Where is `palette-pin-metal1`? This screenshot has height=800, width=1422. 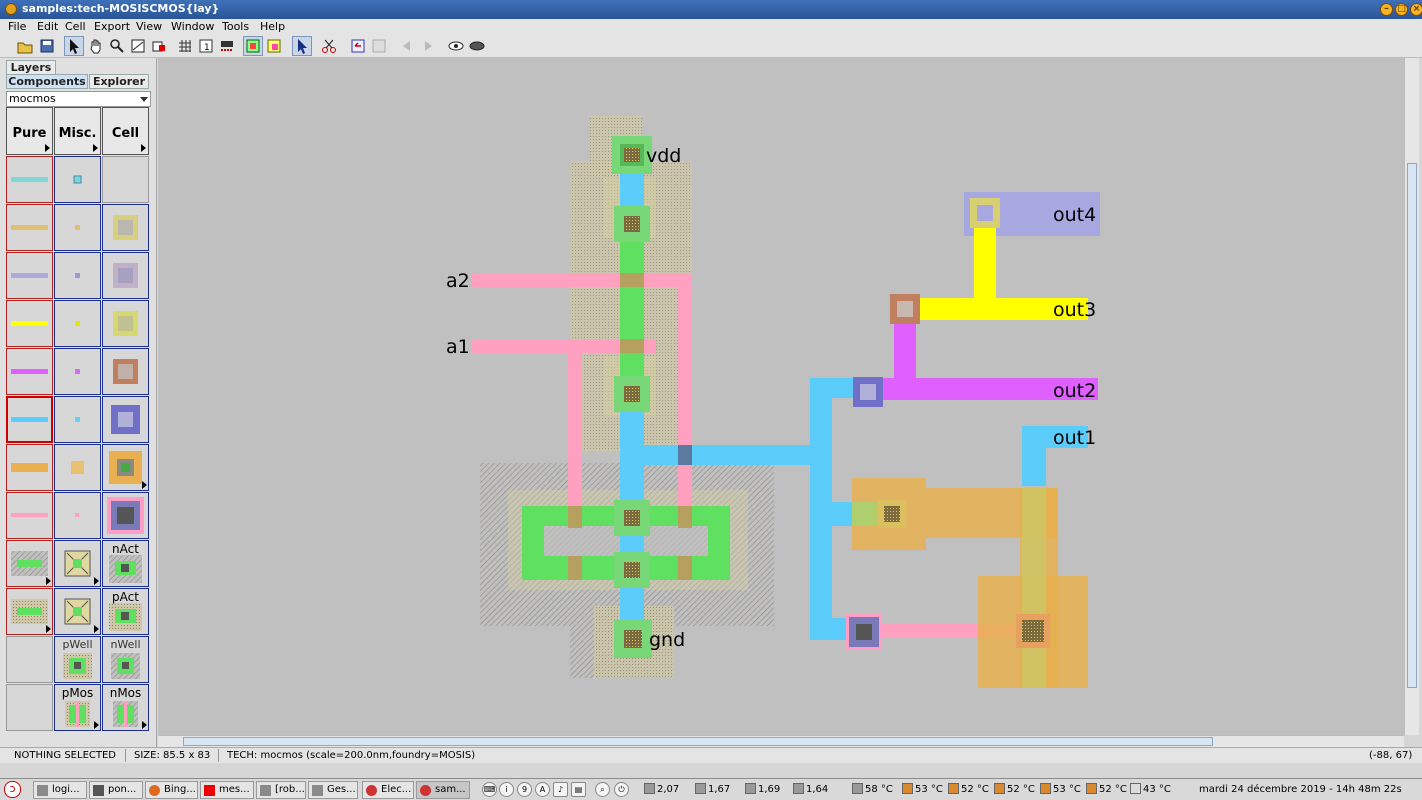 palette-pin-metal1 is located at coordinates (77, 179).